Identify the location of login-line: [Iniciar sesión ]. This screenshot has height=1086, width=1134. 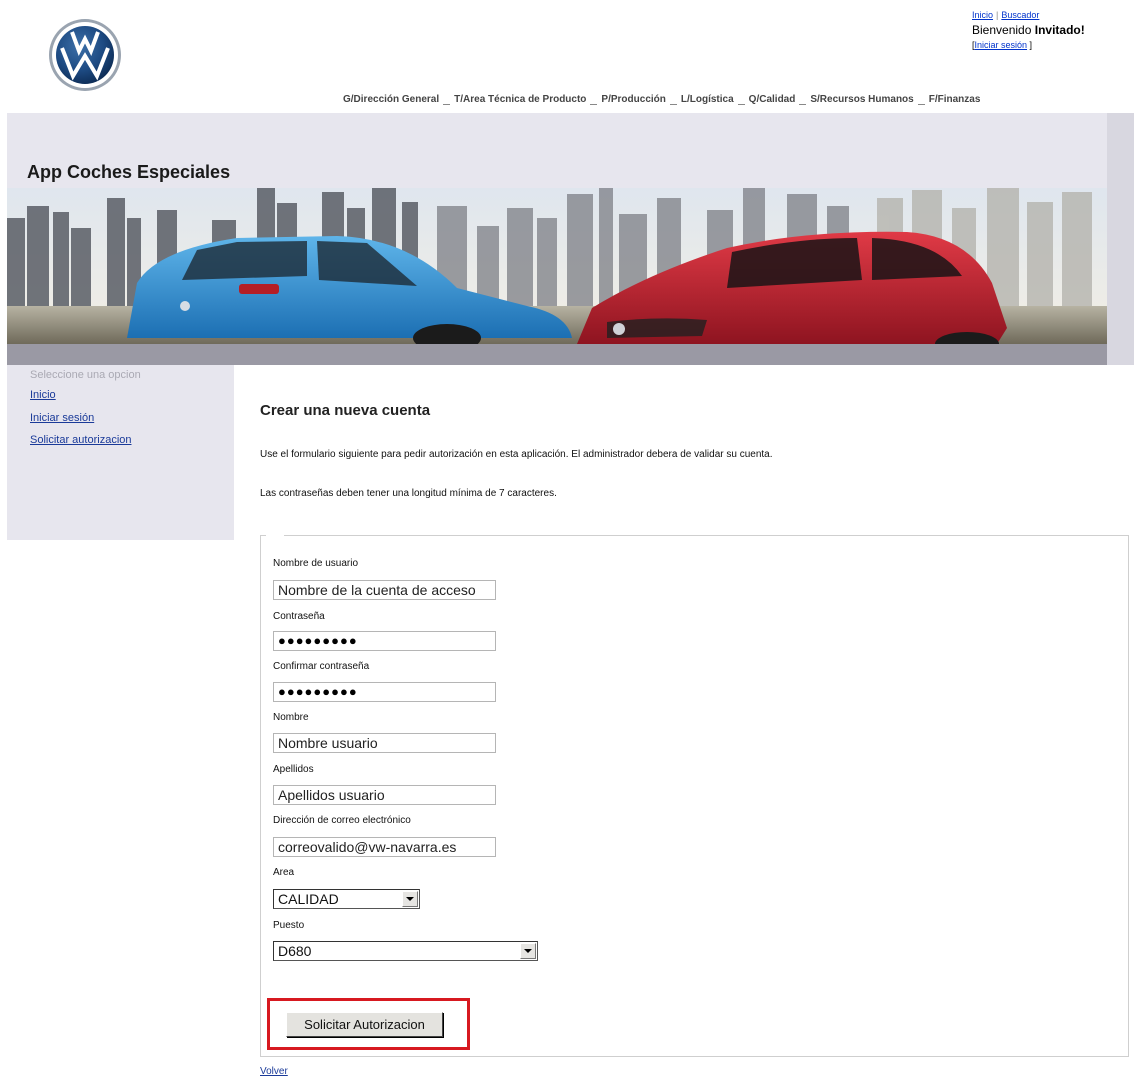
(1002, 45).